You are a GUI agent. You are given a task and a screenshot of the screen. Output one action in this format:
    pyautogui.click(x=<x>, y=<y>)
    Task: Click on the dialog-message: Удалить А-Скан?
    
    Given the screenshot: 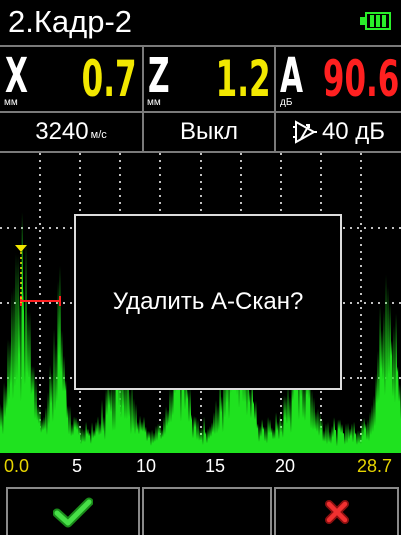 What is the action you would take?
    pyautogui.click(x=208, y=301)
    